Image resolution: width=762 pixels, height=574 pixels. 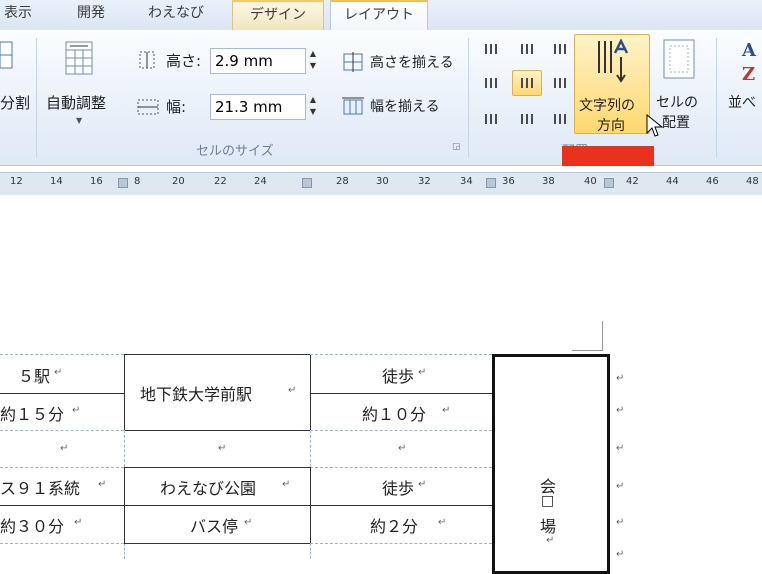 I want to click on sort-icon: A Z, so click(x=749, y=61).